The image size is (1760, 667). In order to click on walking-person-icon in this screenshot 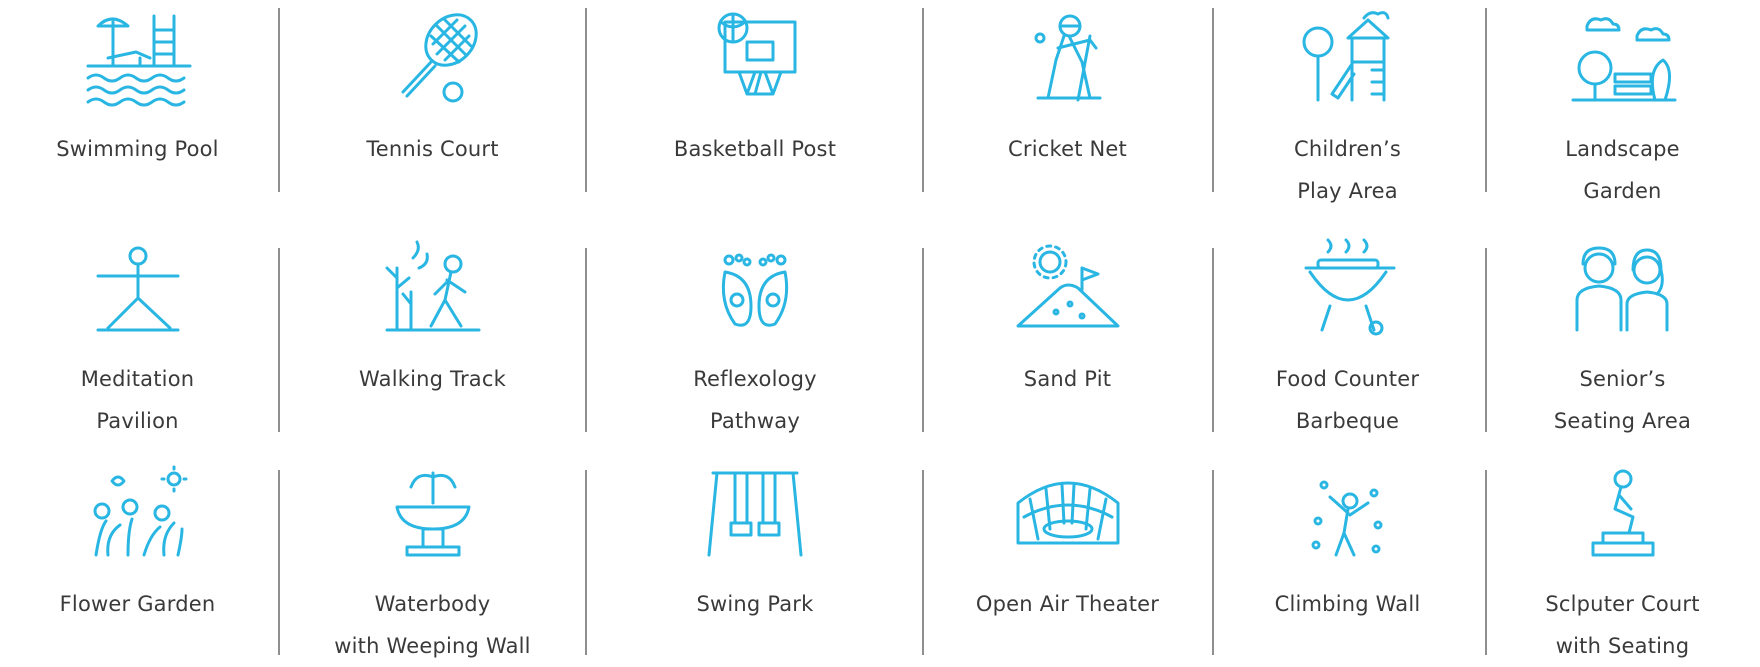, I will do `click(433, 288)`.